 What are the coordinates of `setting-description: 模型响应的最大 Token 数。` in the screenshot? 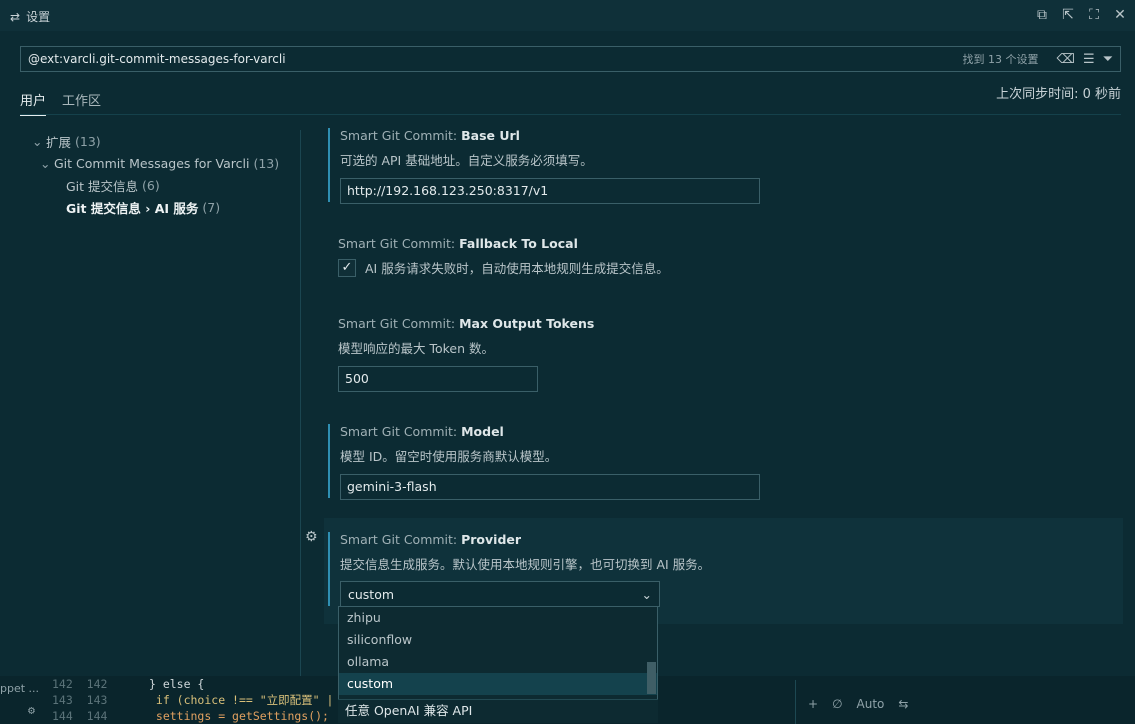 It's located at (416, 348).